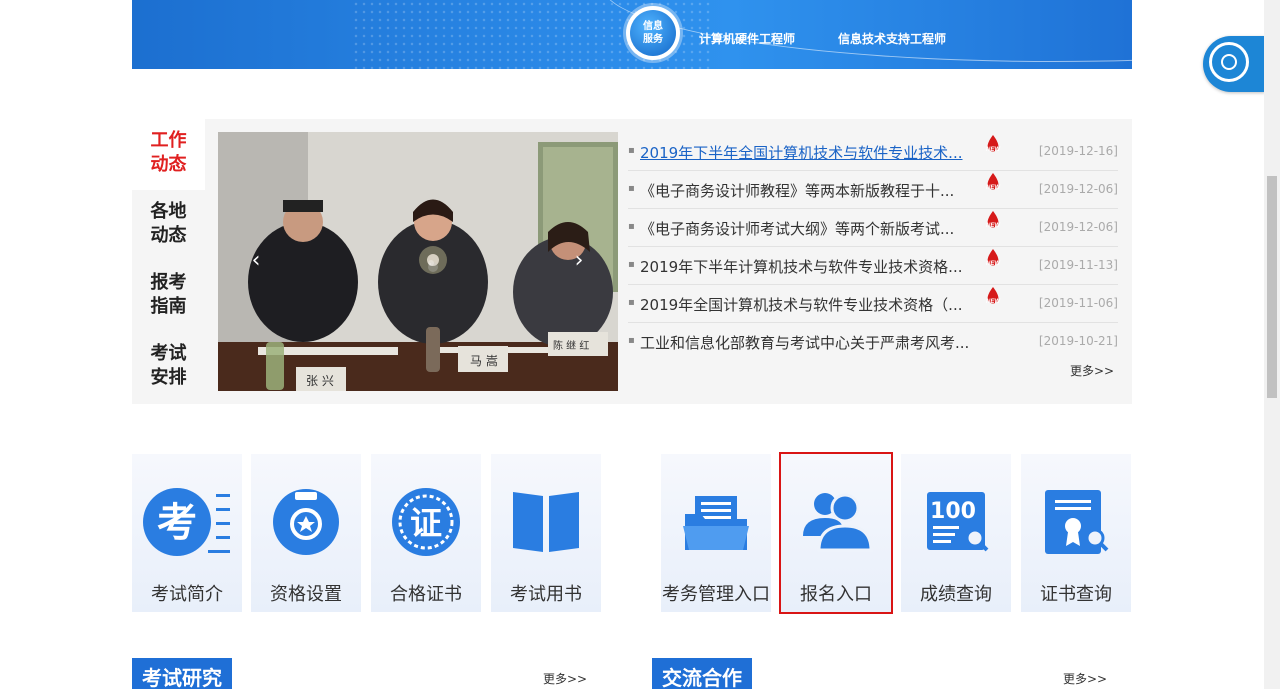  Describe the element at coordinates (1229, 62) in the screenshot. I see `clock-icon` at that location.